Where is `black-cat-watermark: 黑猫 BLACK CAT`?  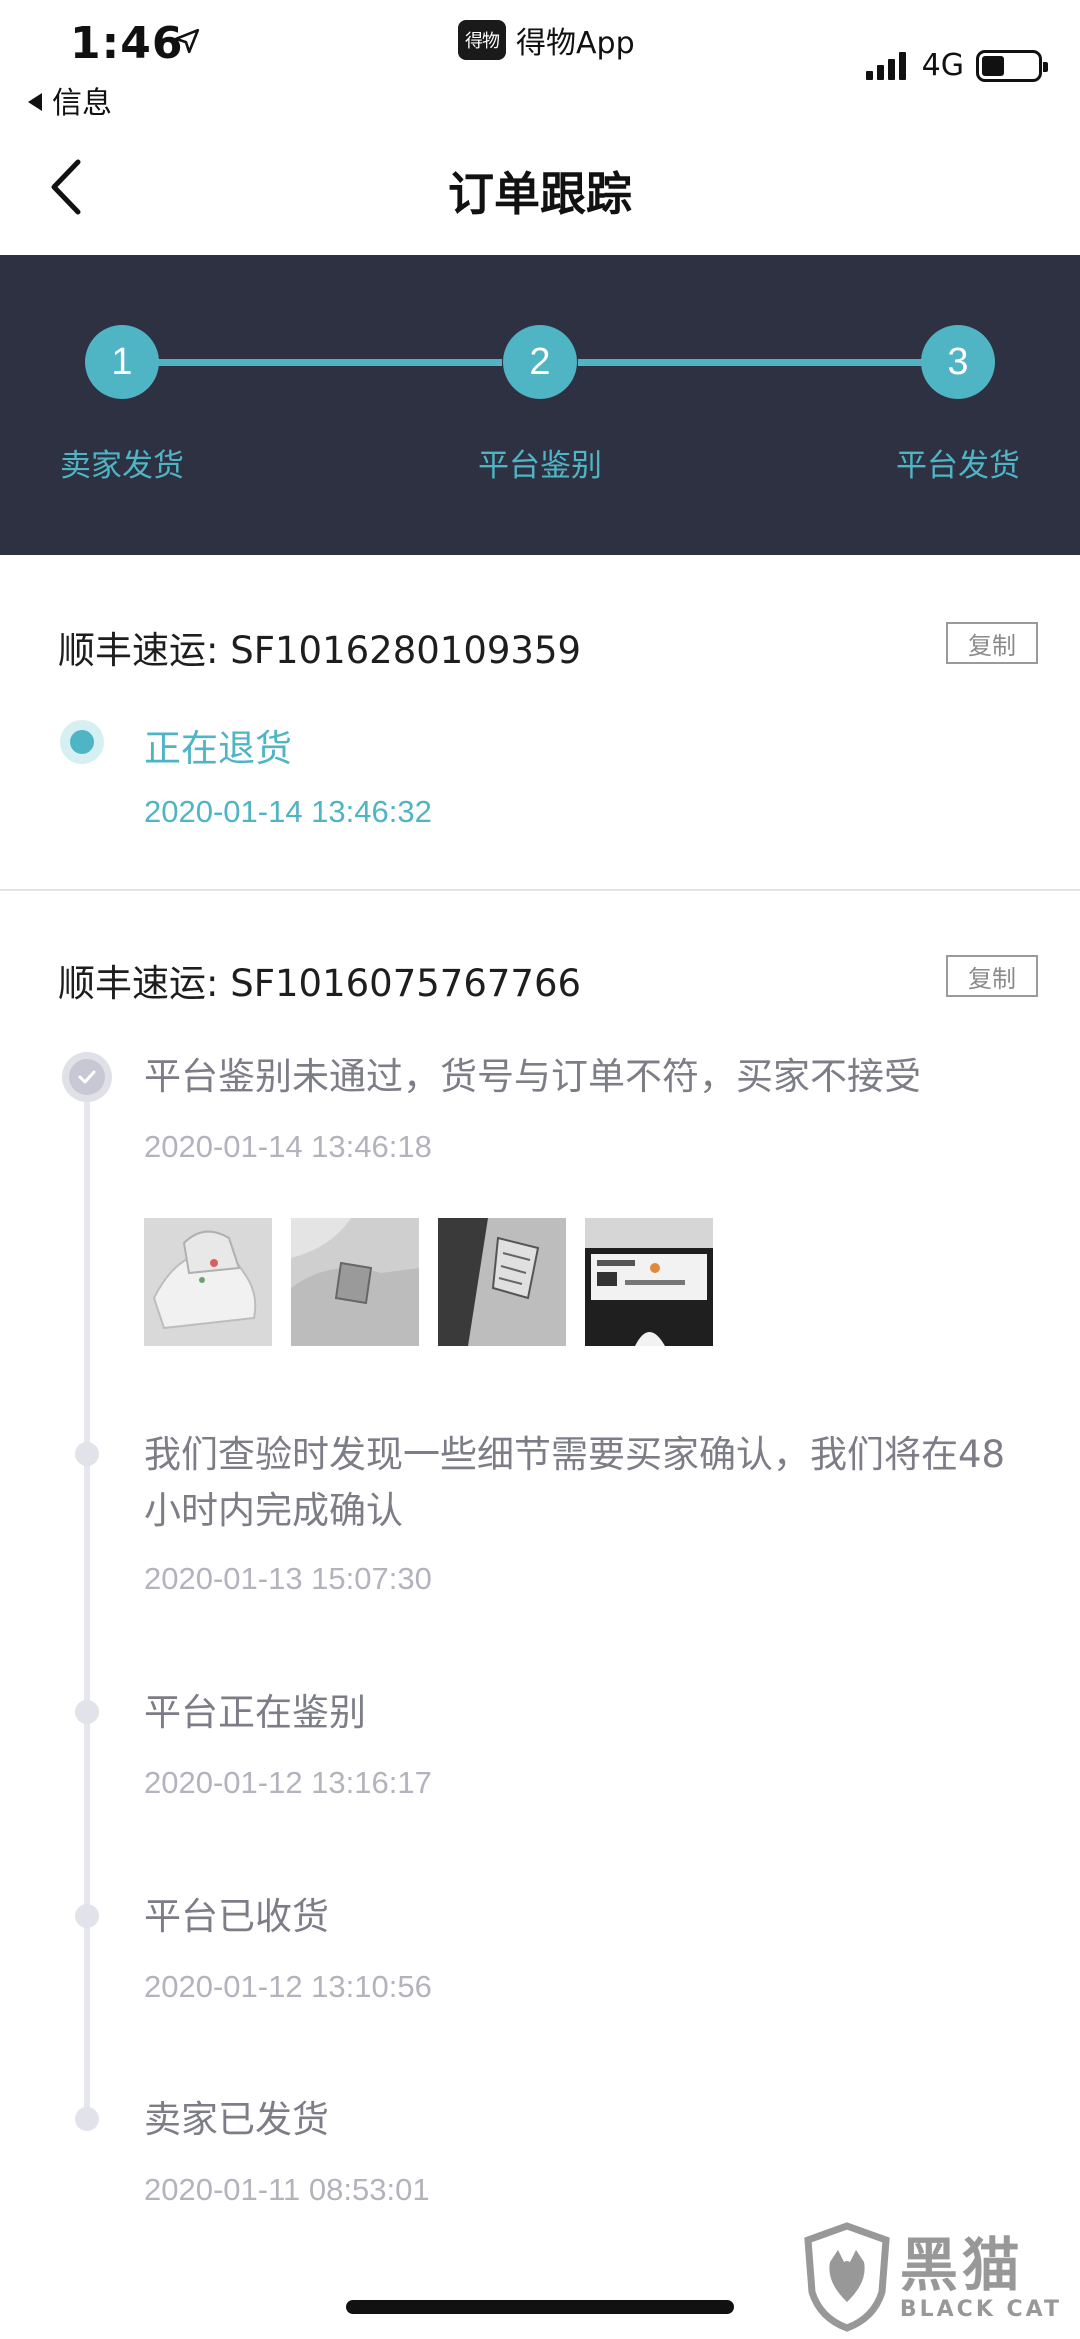 black-cat-watermark: 黑猫 BLACK CAT is located at coordinates (932, 2277).